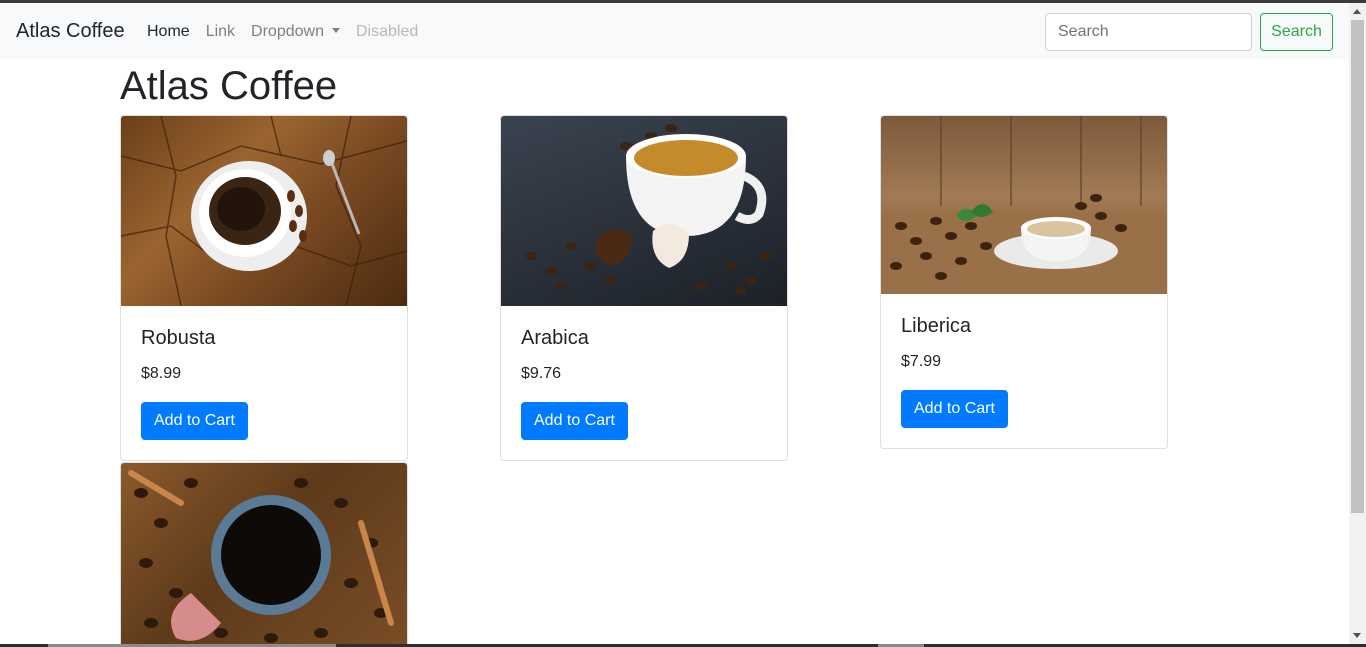  I want to click on scrollbar-thumb, so click(1357, 266).